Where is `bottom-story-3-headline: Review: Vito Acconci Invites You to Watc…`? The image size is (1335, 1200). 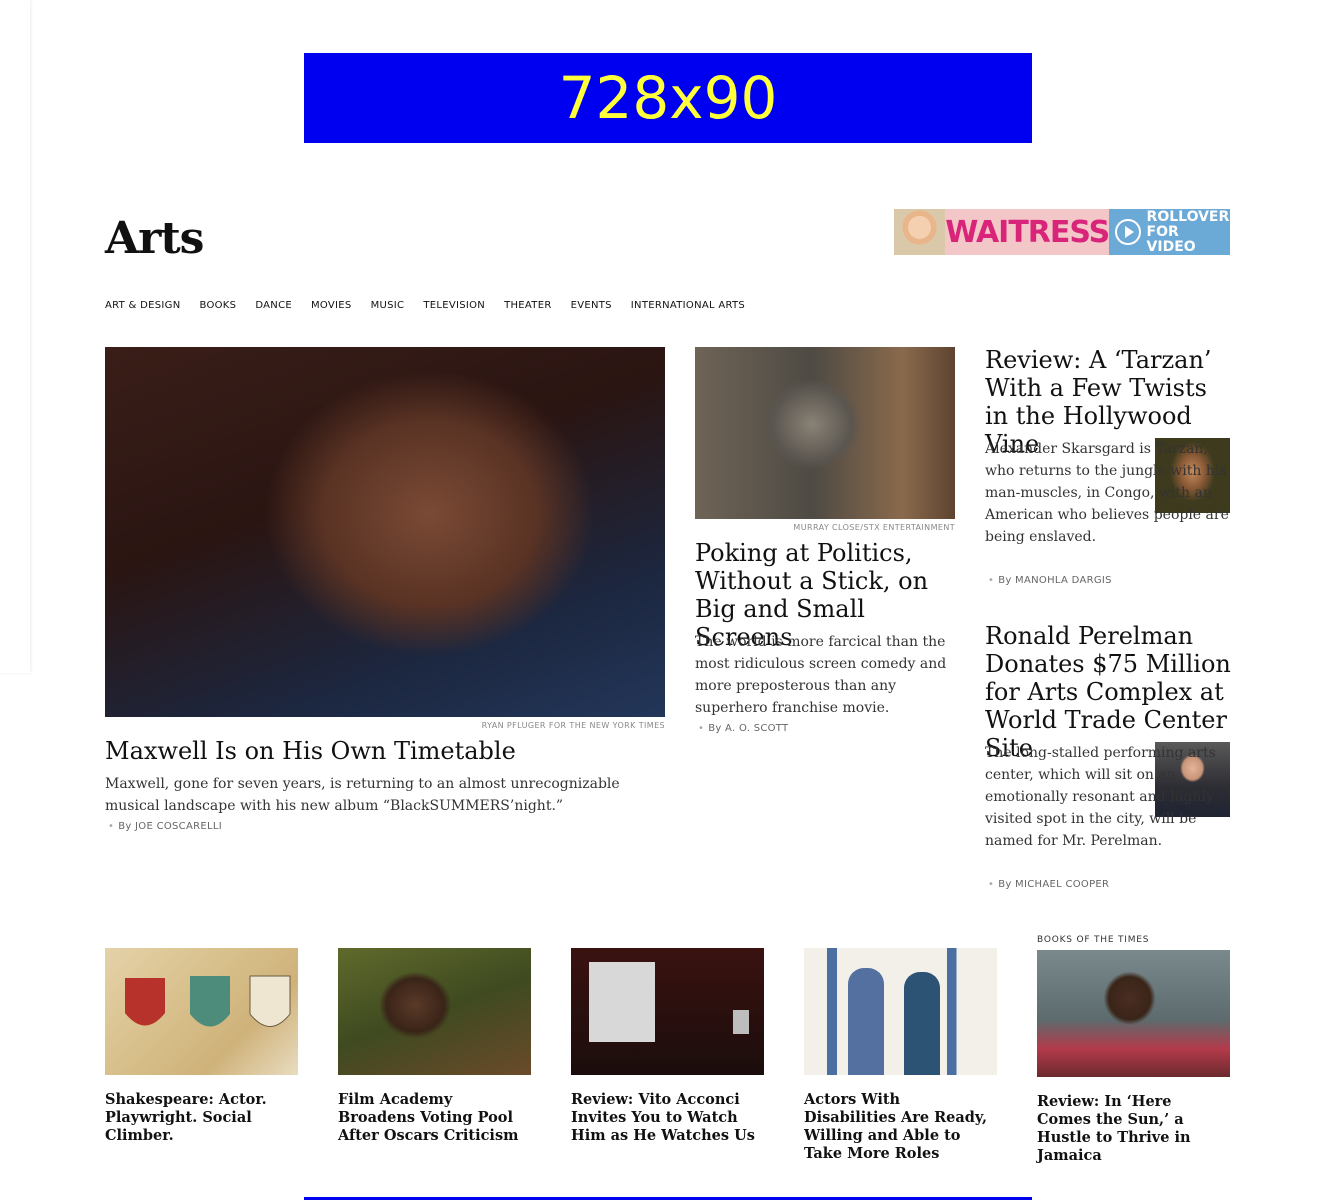
bottom-story-3-headline: Review: Vito Acconci Invites You to Watc… is located at coordinates (667, 1118).